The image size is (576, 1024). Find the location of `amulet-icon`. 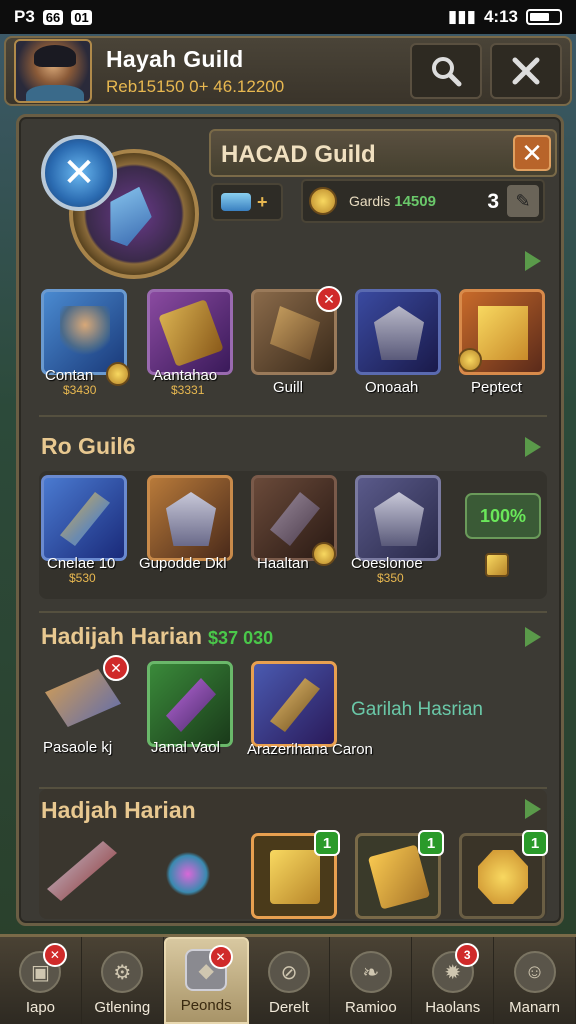

amulet-icon is located at coordinates (188, 874).